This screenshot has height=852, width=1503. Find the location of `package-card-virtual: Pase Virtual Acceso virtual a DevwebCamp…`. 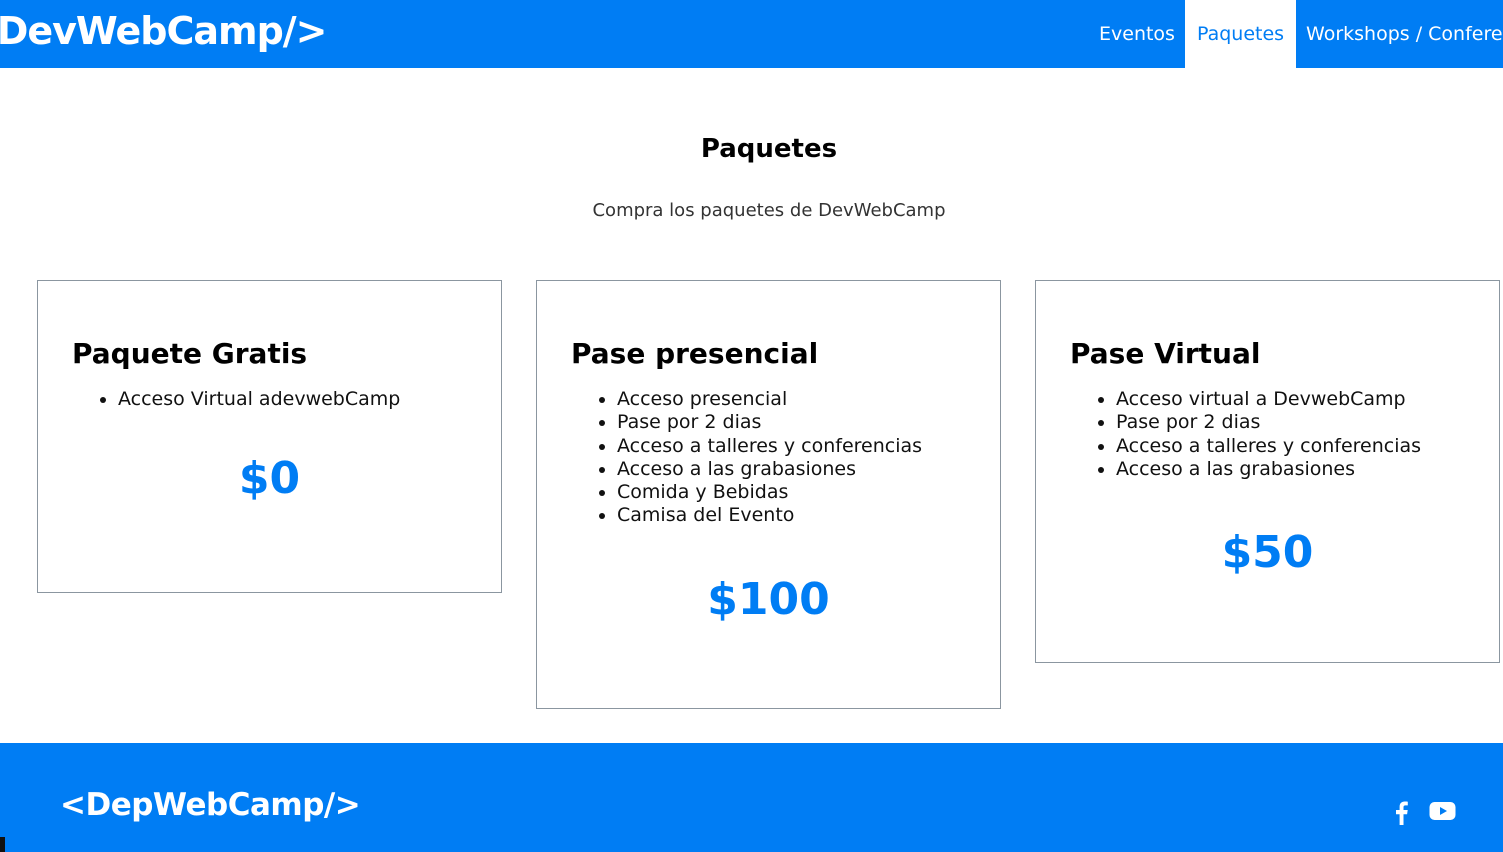

package-card-virtual: Pase Virtual Acceso virtual a DevwebCamp… is located at coordinates (1267, 471).